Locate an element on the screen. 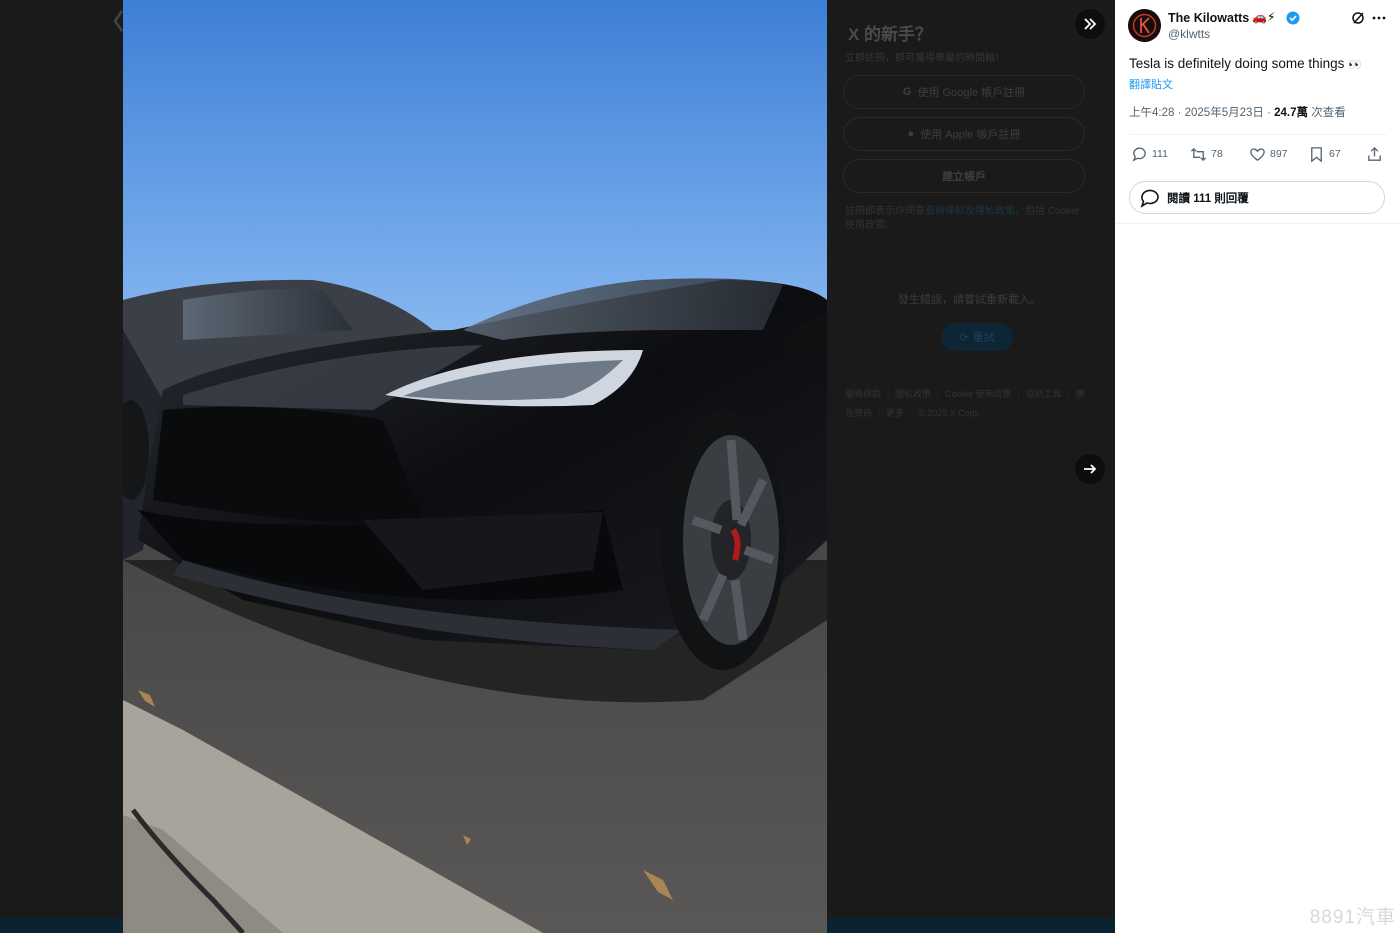 The image size is (1400, 933). verified-icon is located at coordinates (1293, 18).